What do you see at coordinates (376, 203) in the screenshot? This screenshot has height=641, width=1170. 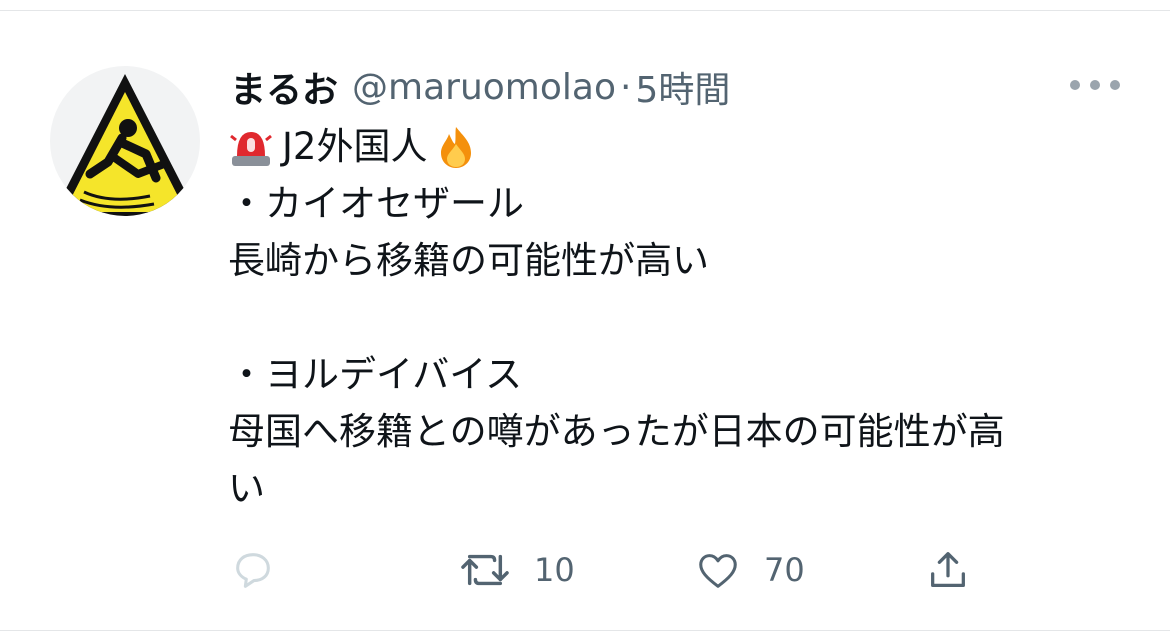 I see `tweet-line: ・カイオセザール` at bounding box center [376, 203].